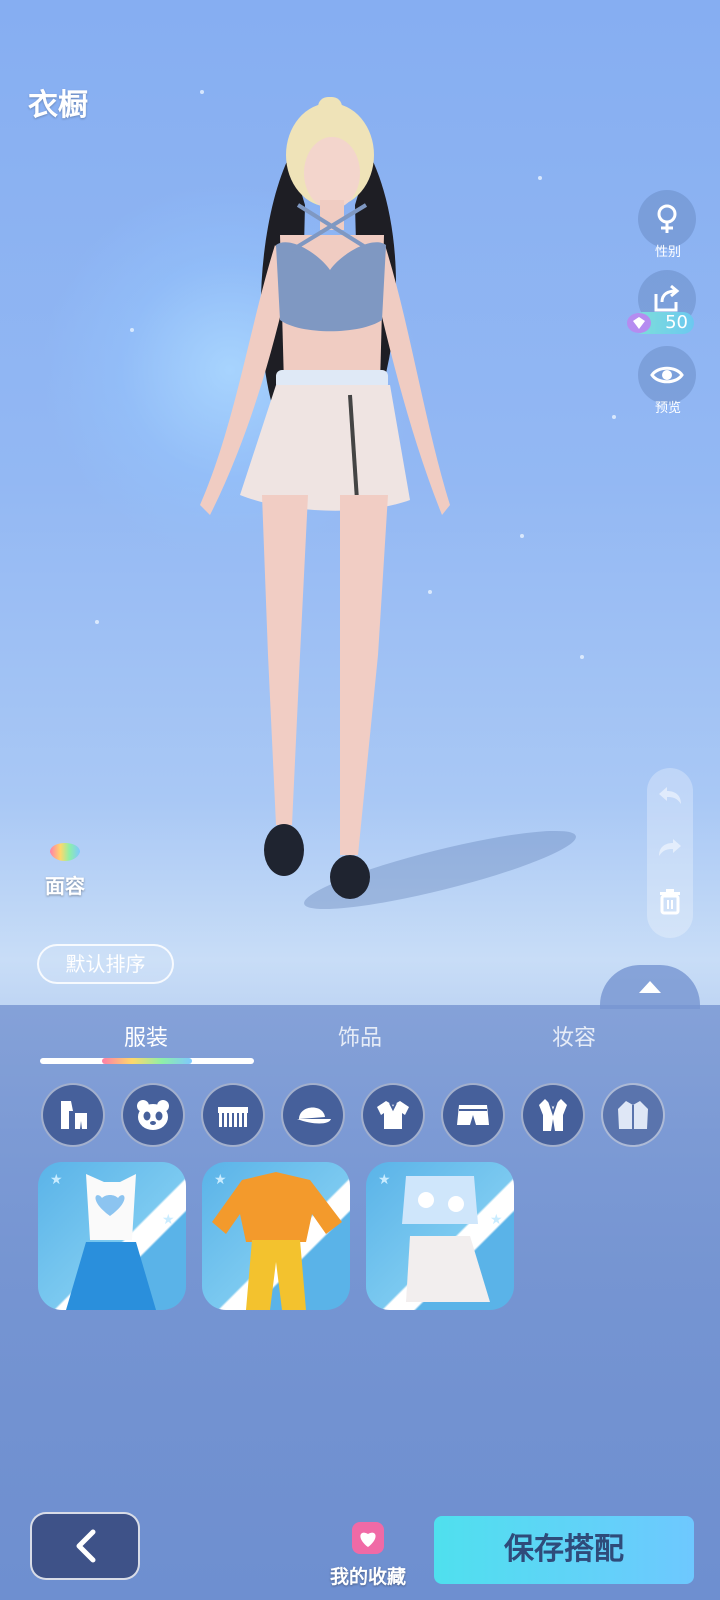  I want to click on trash-icon, so click(670, 901).